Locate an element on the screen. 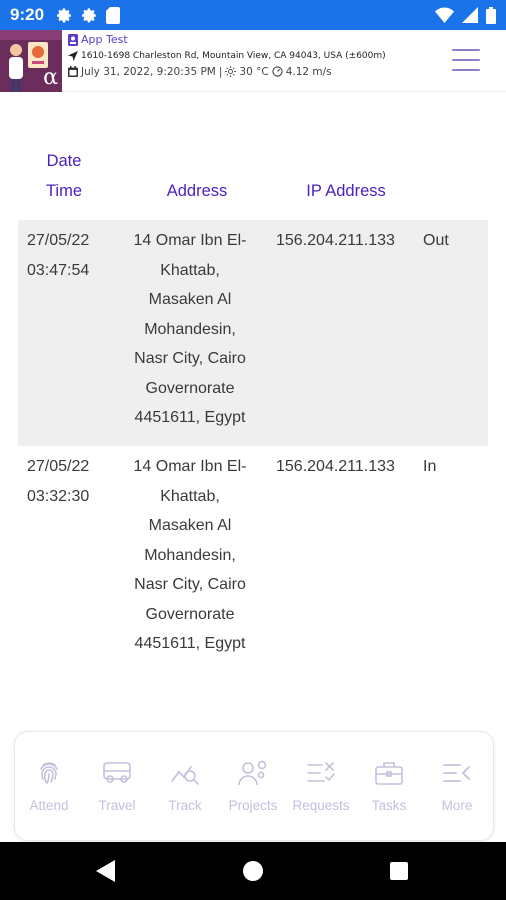  nav-item-tasks: Tasks is located at coordinates (389, 788).